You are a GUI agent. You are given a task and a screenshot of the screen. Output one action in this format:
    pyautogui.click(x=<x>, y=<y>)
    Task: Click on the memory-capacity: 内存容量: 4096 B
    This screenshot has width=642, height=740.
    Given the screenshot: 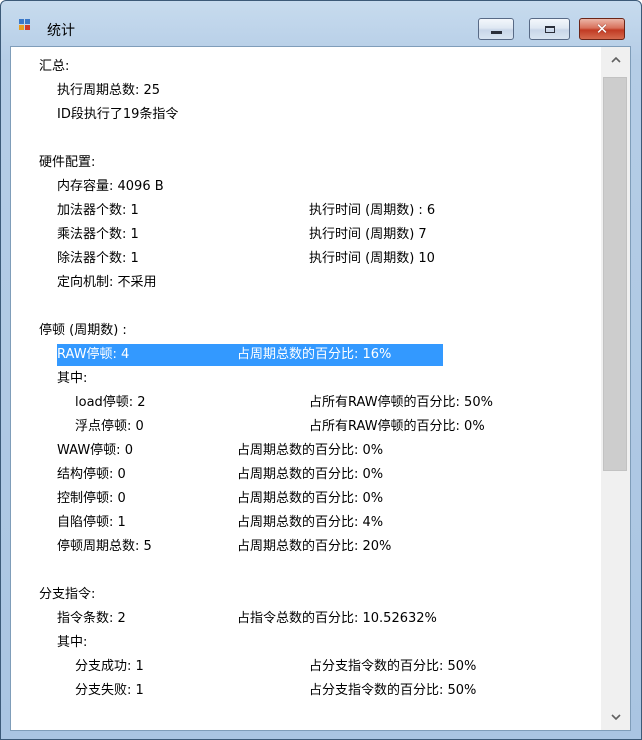 What is the action you would take?
    pyautogui.click(x=110, y=186)
    